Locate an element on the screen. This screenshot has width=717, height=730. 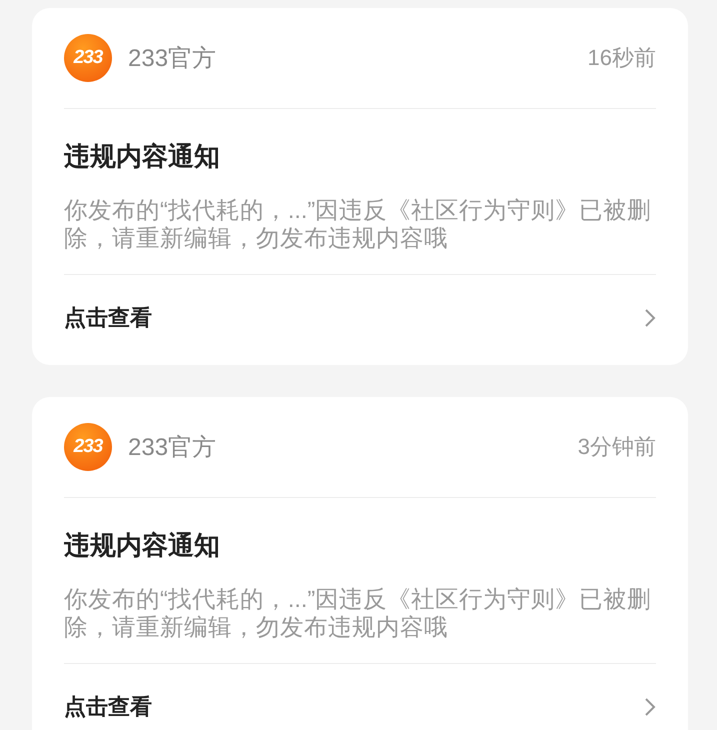
timestamp: 16秒前 is located at coordinates (622, 58).